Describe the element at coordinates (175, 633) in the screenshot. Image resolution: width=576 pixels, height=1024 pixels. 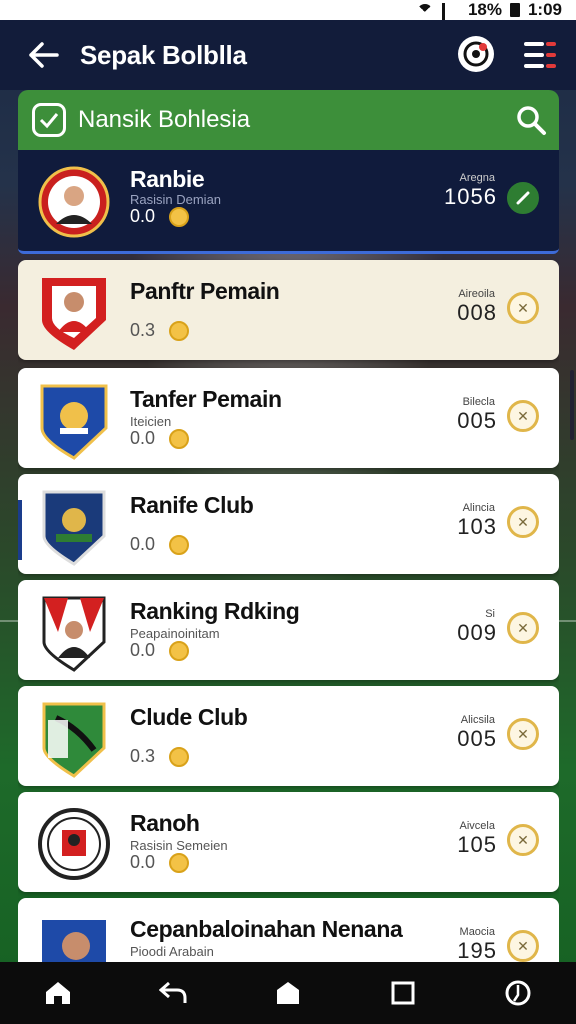
I see `row-subtitle: Peapainoinitam` at that location.